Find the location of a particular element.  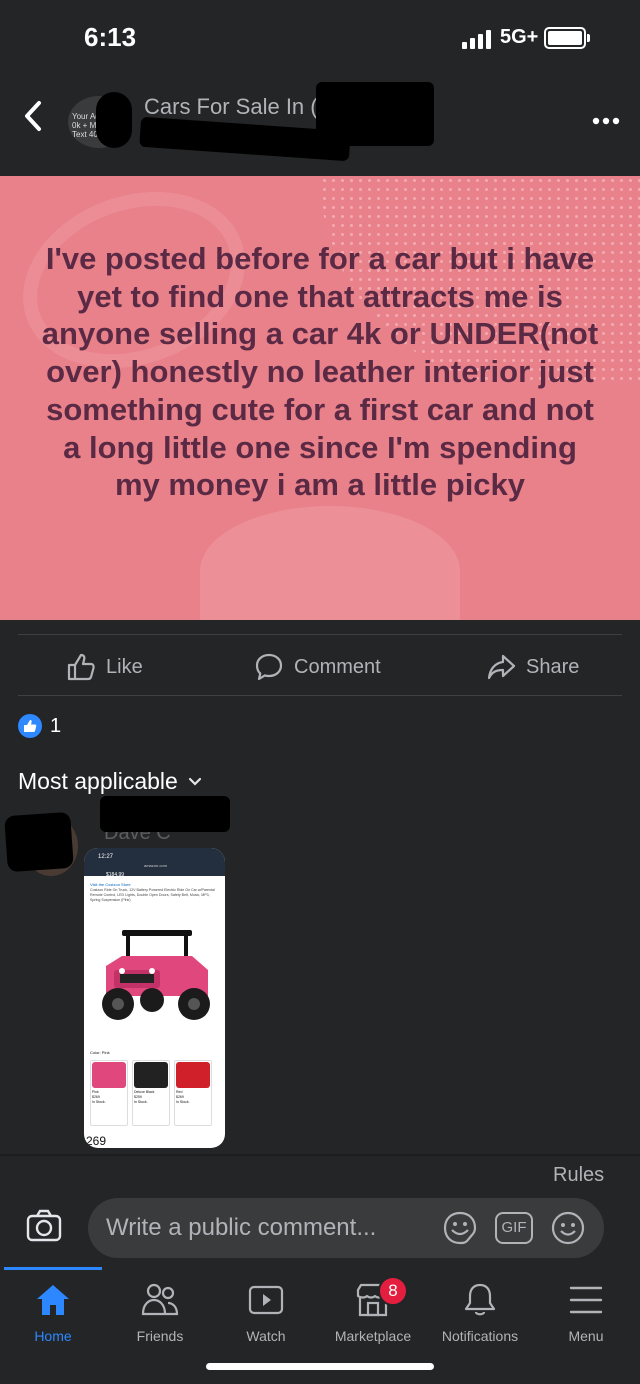

camera-icon is located at coordinates (44, 1226).